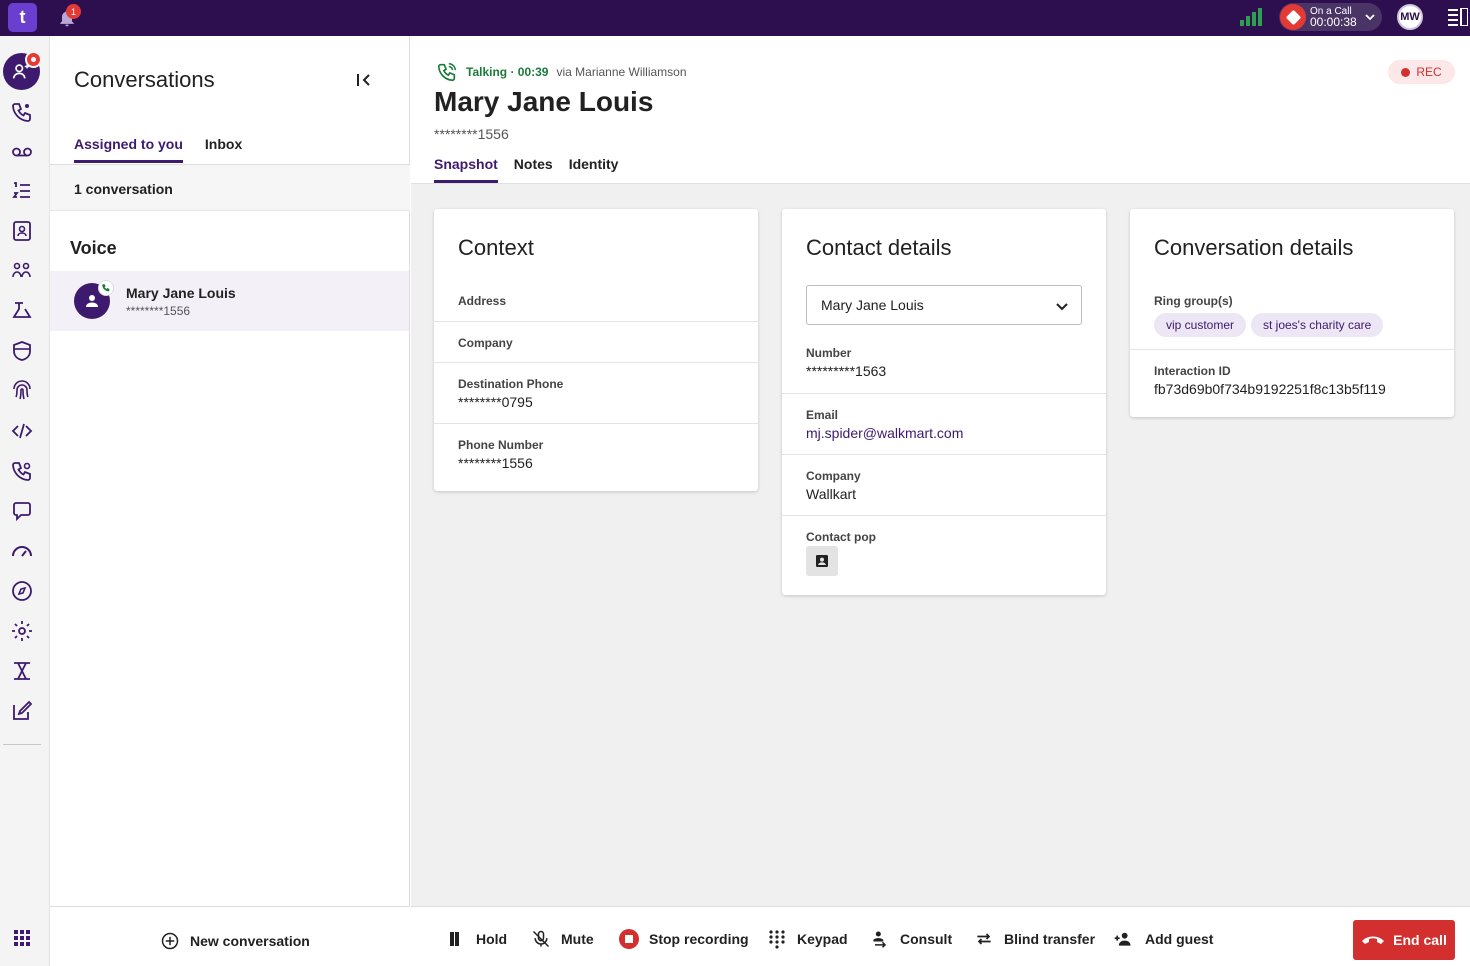 The height and width of the screenshot is (966, 1470). What do you see at coordinates (822, 561) in the screenshot?
I see `contact-pop-button` at bounding box center [822, 561].